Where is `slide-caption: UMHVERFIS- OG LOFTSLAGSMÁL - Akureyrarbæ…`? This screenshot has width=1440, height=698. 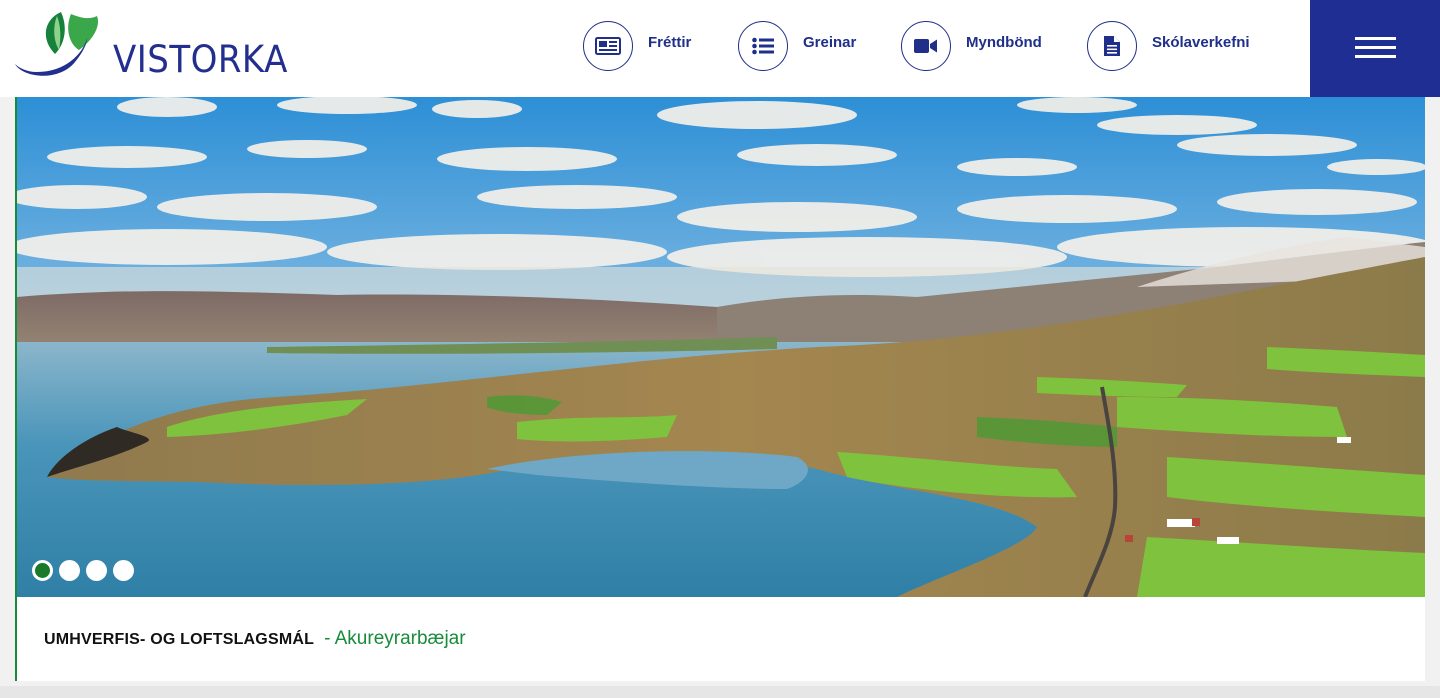 slide-caption: UMHVERFIS- OG LOFTSLAGSMÁL - Akureyrarbæ… is located at coordinates (255, 639).